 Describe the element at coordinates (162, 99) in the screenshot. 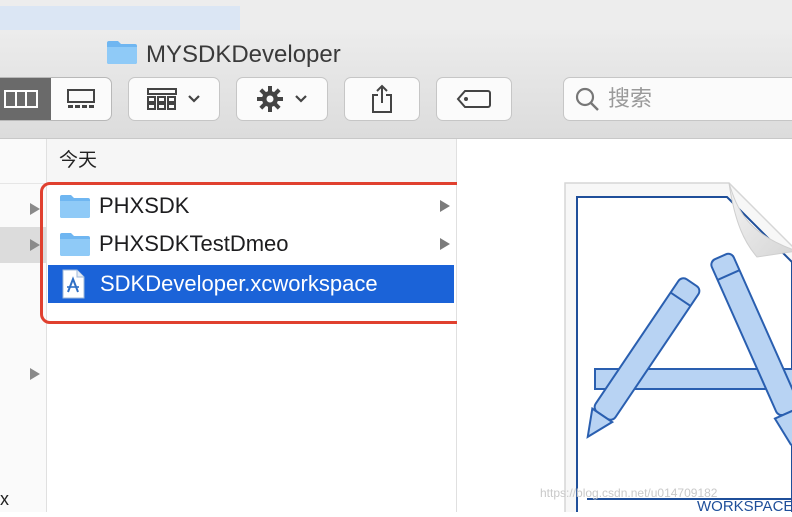

I see `grid-icon` at that location.